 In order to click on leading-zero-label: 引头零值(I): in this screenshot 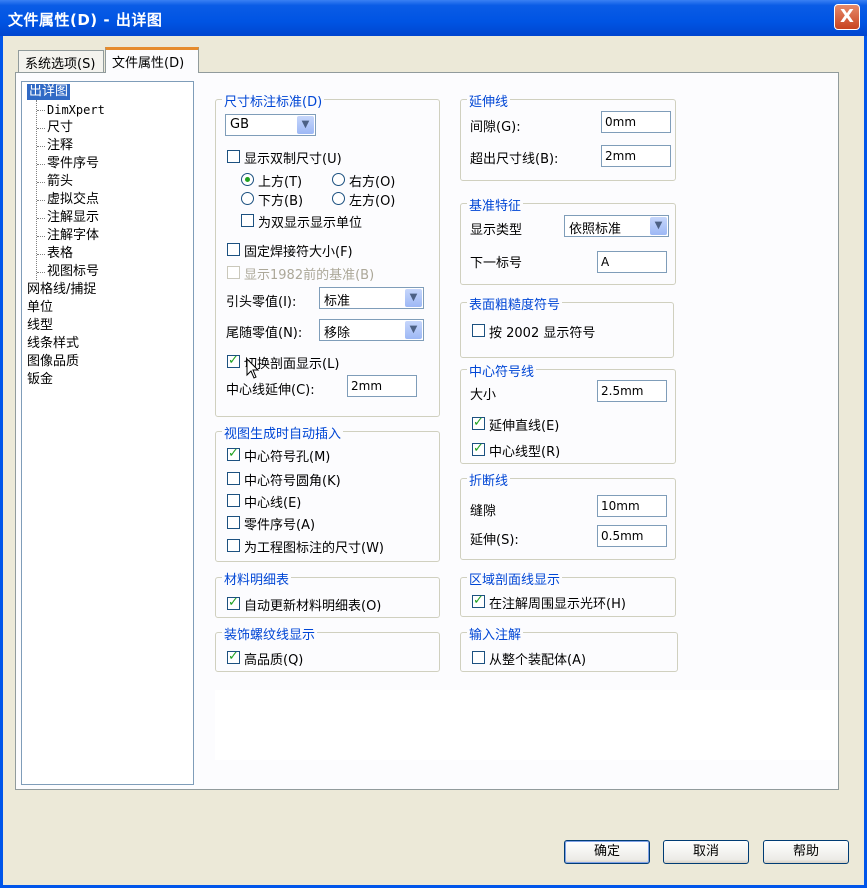, I will do `click(261, 302)`.